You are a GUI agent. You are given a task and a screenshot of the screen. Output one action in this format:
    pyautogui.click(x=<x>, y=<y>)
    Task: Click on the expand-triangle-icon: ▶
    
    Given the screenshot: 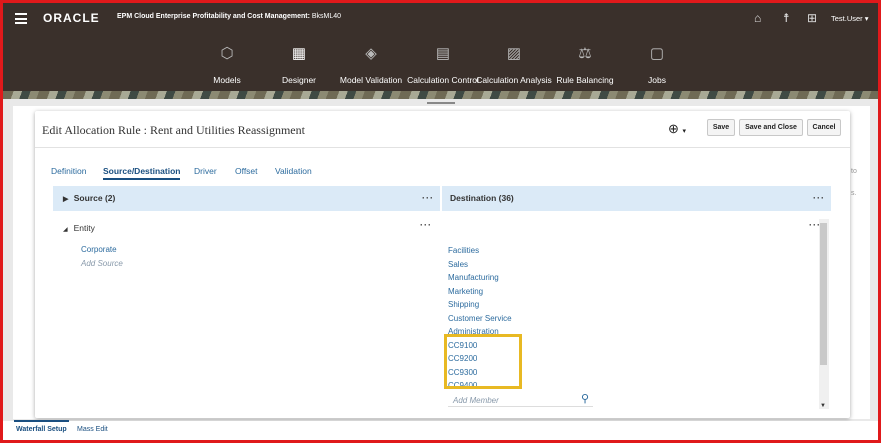 What is the action you would take?
    pyautogui.click(x=65, y=199)
    